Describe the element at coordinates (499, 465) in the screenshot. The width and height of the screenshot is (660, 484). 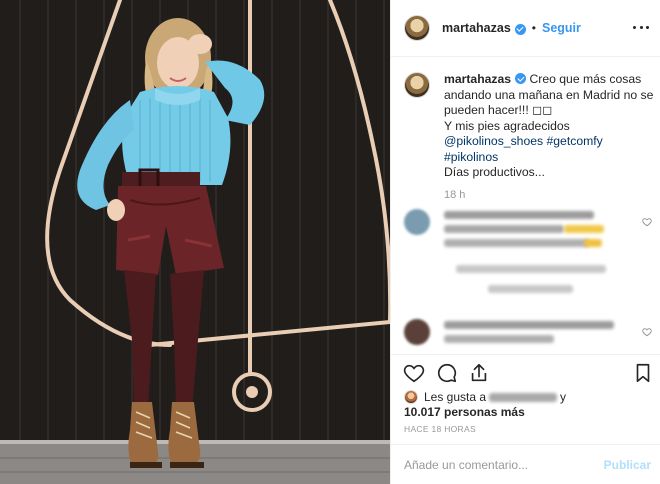
I see `comment-input` at that location.